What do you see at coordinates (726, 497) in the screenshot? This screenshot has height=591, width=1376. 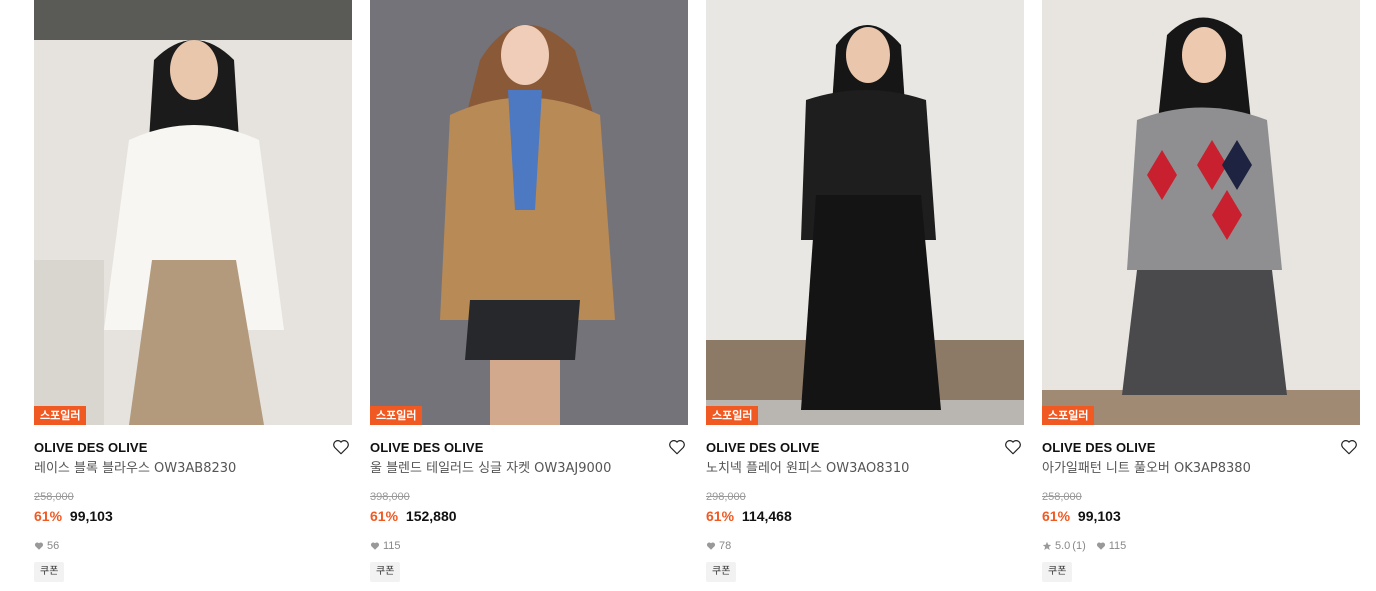 I see `original-price: 298,000` at bounding box center [726, 497].